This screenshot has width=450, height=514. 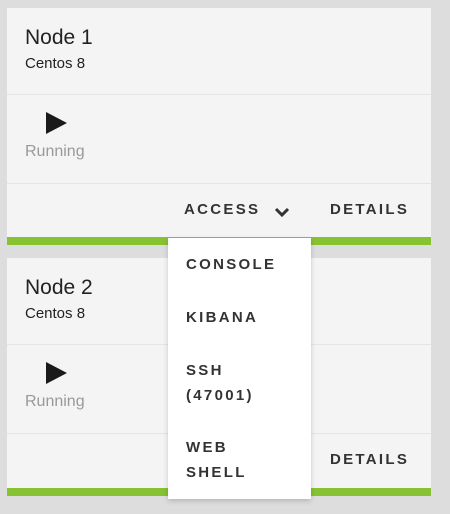 I want to click on card-actions: ACCESS DETAILS, so click(x=219, y=210).